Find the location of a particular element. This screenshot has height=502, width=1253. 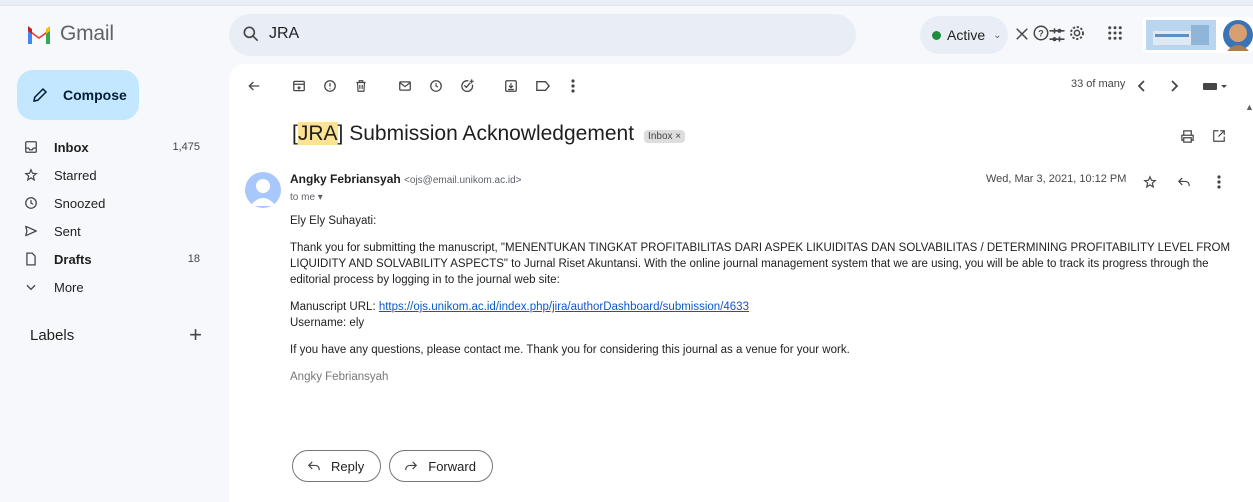

email-subject: [JRA] Submission Acknowledgement Inbox × is located at coordinates (489, 134).